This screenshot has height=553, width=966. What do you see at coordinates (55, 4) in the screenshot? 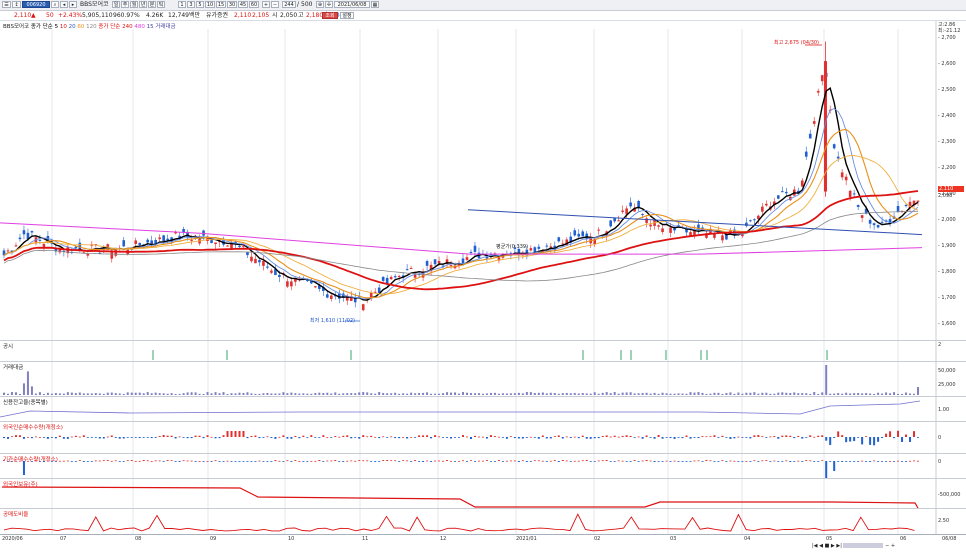
I see `search-icon: ⌕` at bounding box center [55, 4].